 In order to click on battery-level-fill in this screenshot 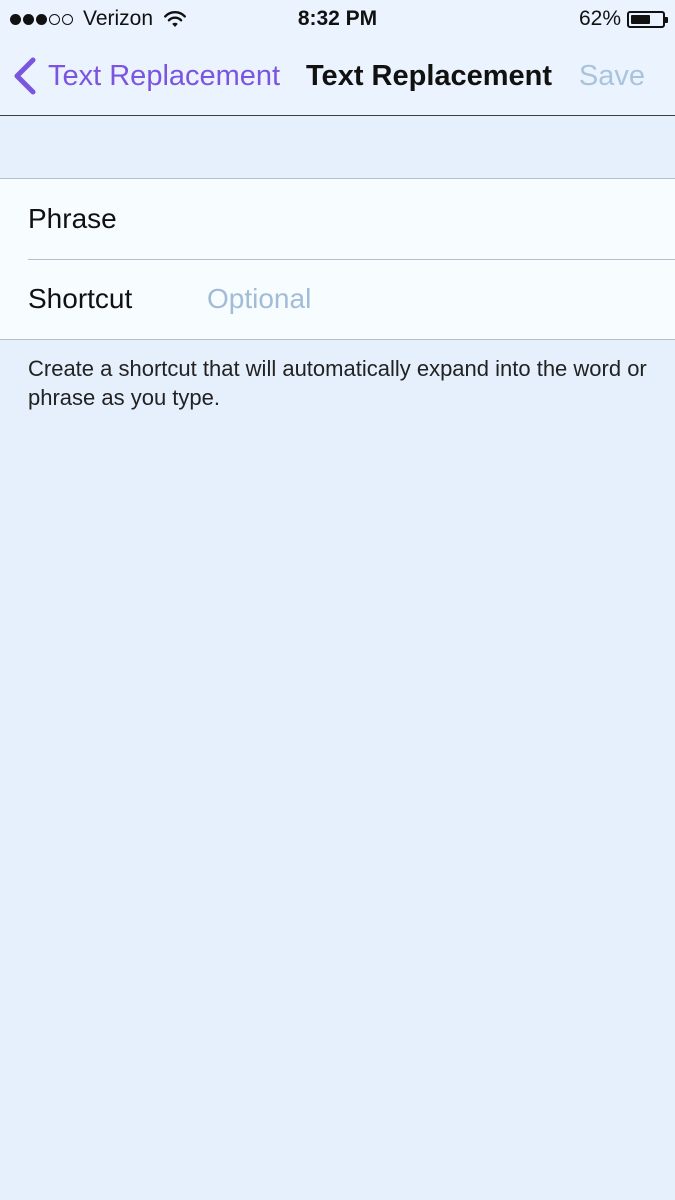, I will do `click(640, 19)`.